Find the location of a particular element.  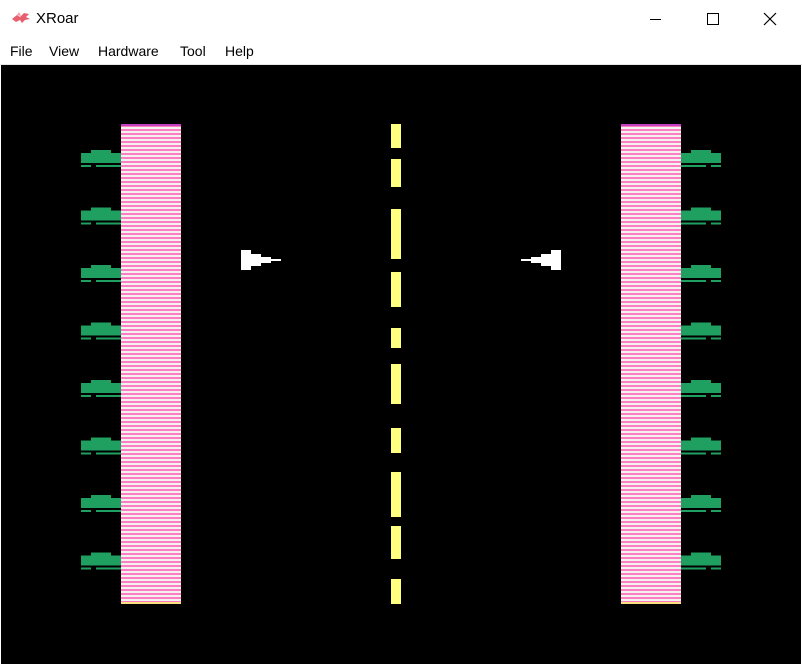

minimize-button is located at coordinates (656, 19).